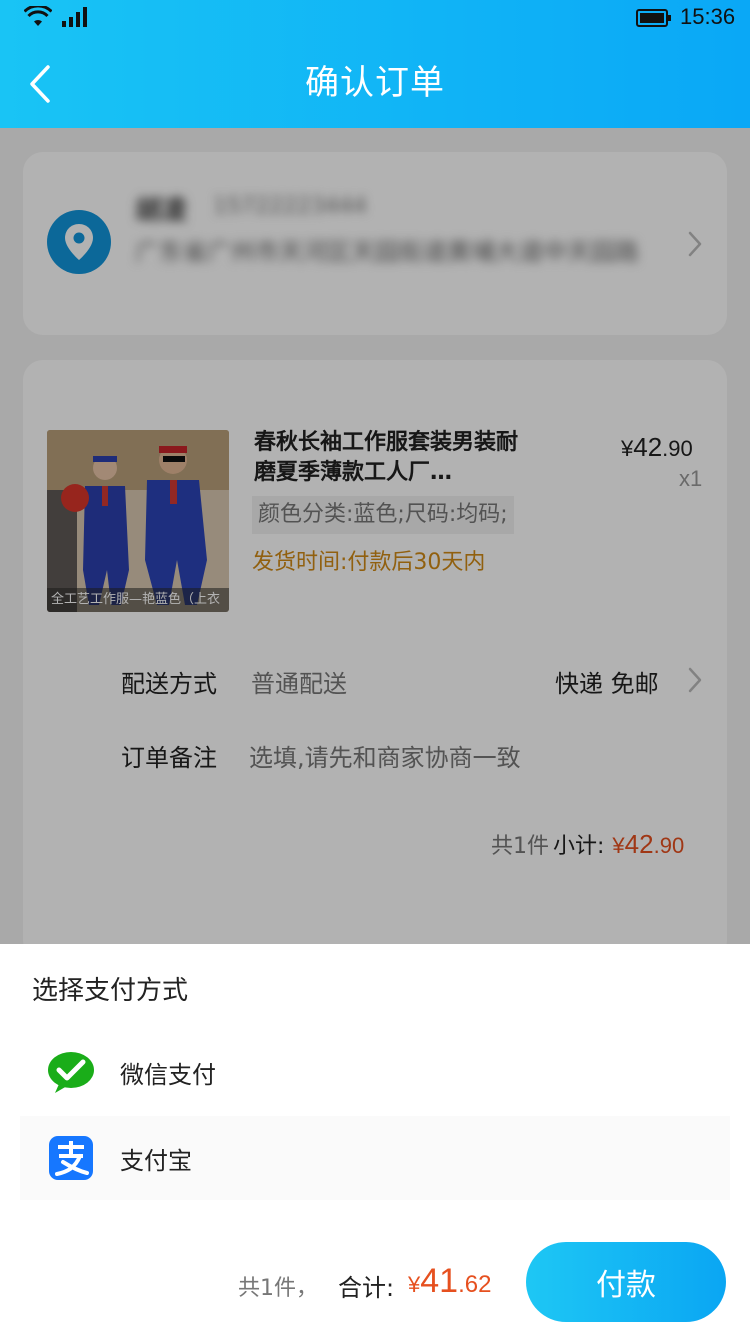  Describe the element at coordinates (74, 17) in the screenshot. I see `signal-icon` at that location.